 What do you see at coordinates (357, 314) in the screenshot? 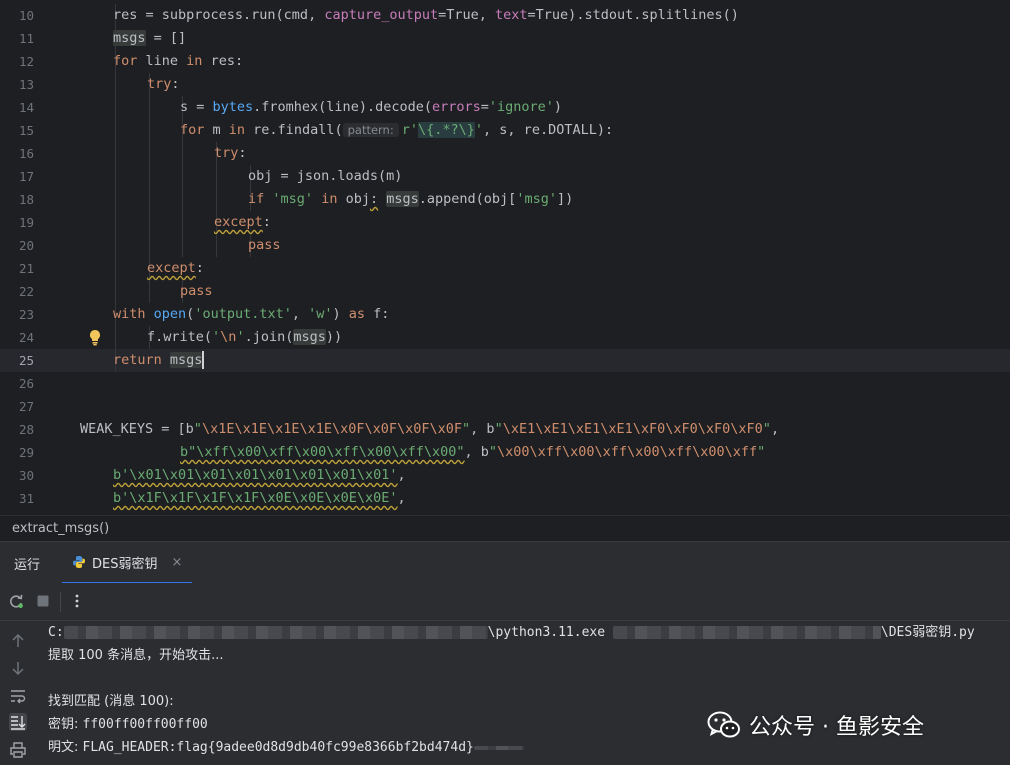
I see `code-token: as` at bounding box center [357, 314].